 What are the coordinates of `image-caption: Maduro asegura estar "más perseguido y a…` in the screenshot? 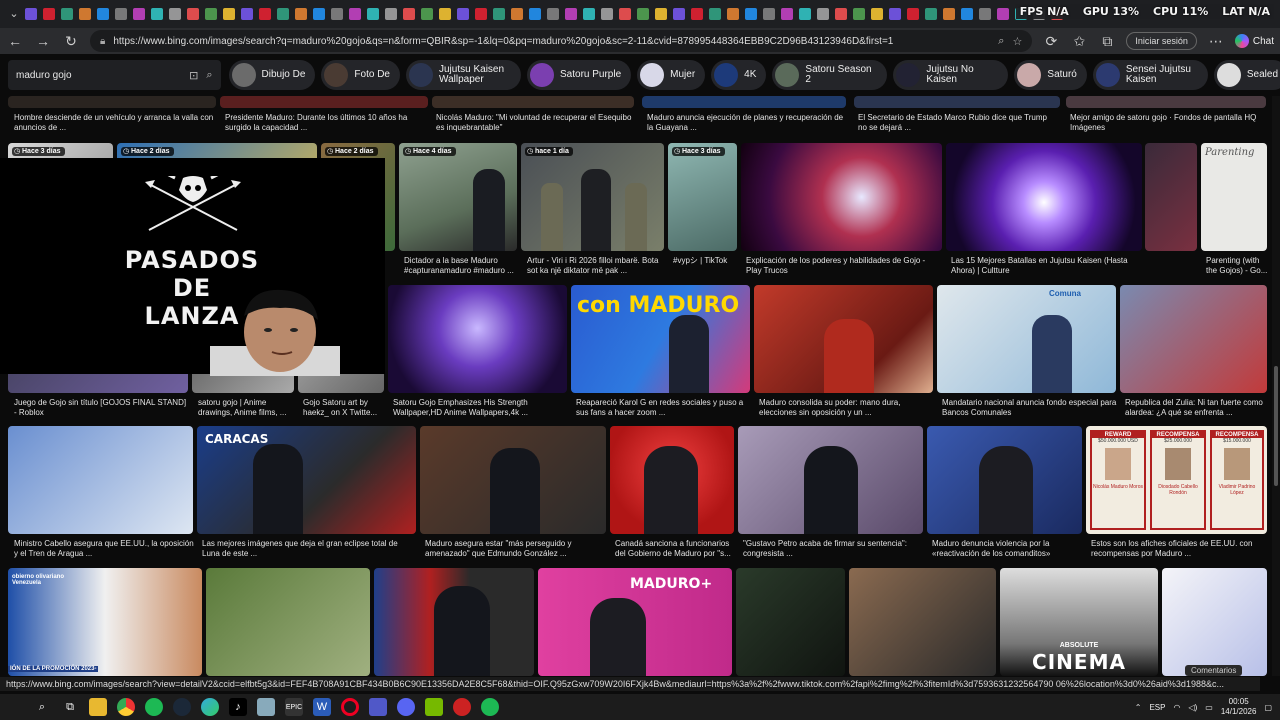 It's located at (516, 549).